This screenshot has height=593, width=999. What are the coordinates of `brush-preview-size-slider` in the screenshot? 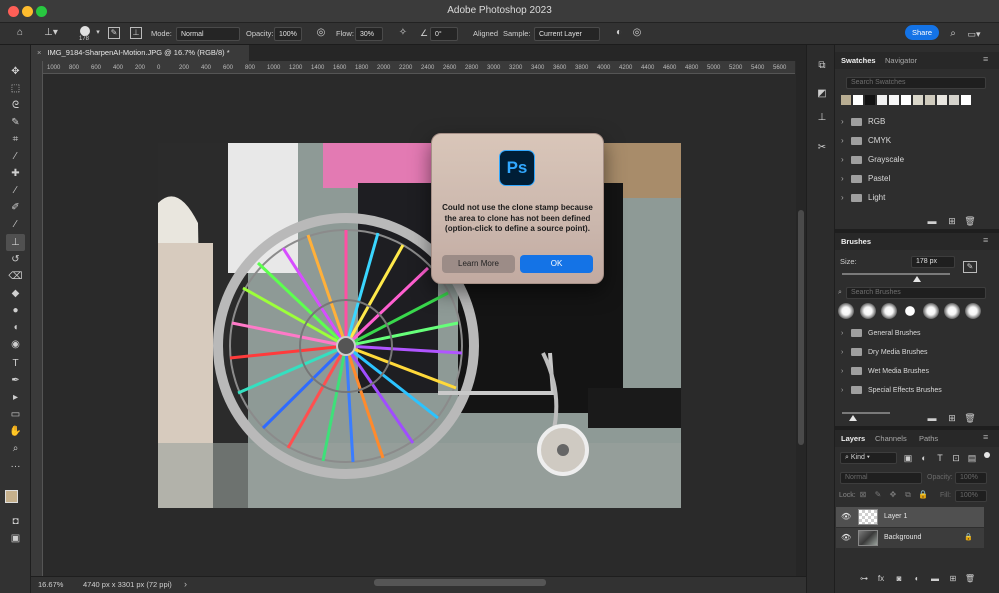 It's located at (866, 413).